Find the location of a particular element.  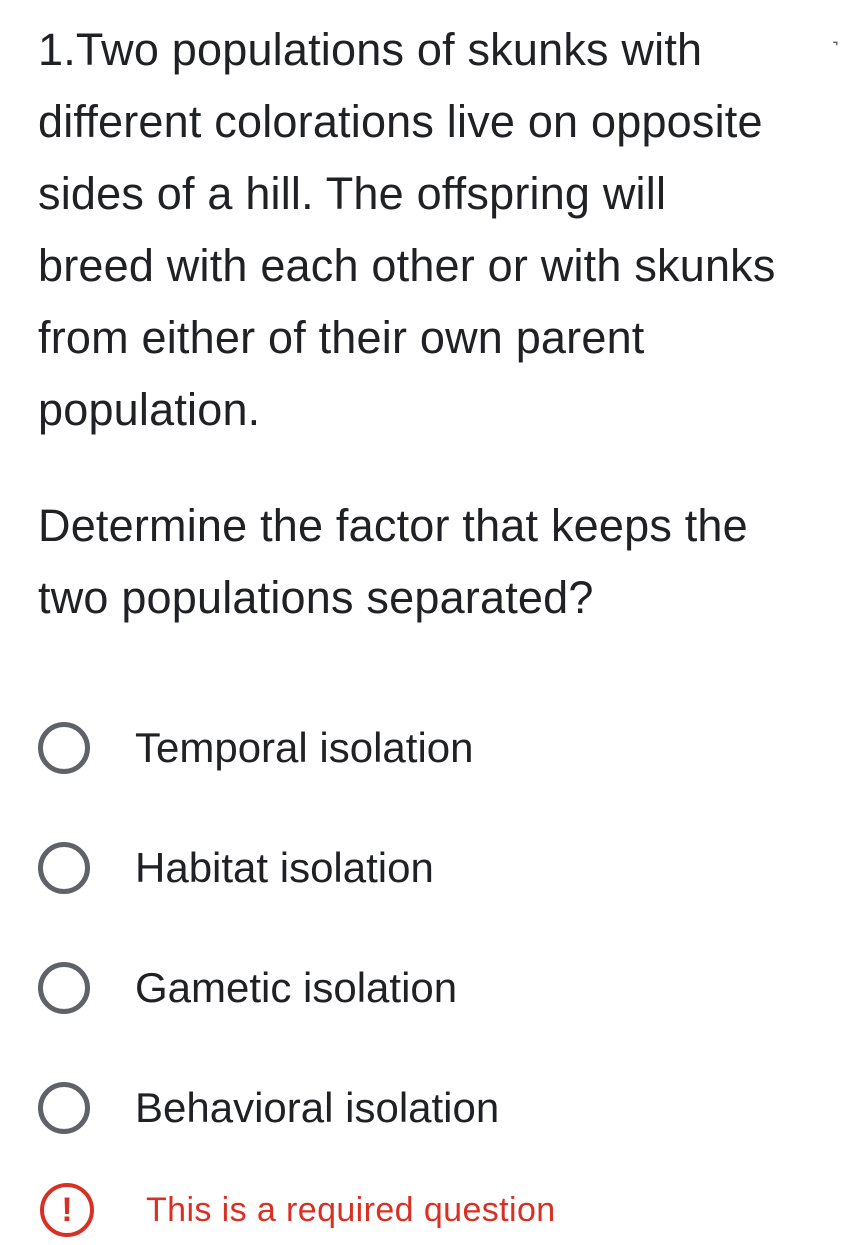

question-line: population. is located at coordinates (149, 409).